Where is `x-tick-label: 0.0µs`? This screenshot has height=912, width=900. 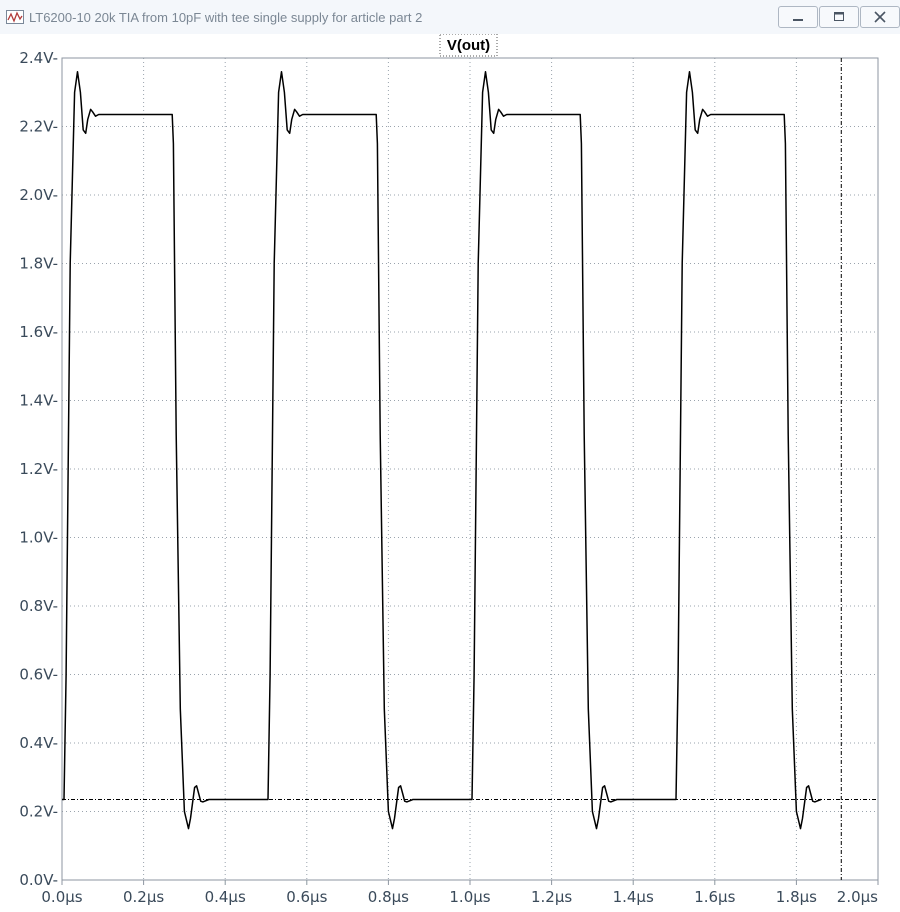 x-tick-label: 0.0µs is located at coordinates (61, 897).